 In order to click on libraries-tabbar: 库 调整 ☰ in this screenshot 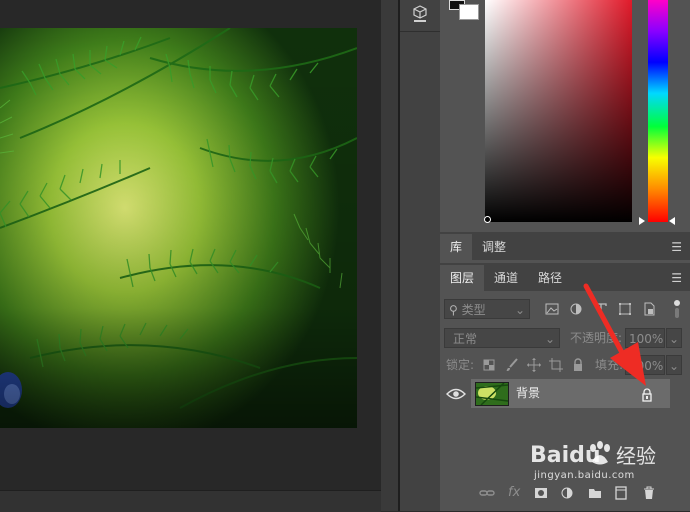, I will do `click(565, 246)`.